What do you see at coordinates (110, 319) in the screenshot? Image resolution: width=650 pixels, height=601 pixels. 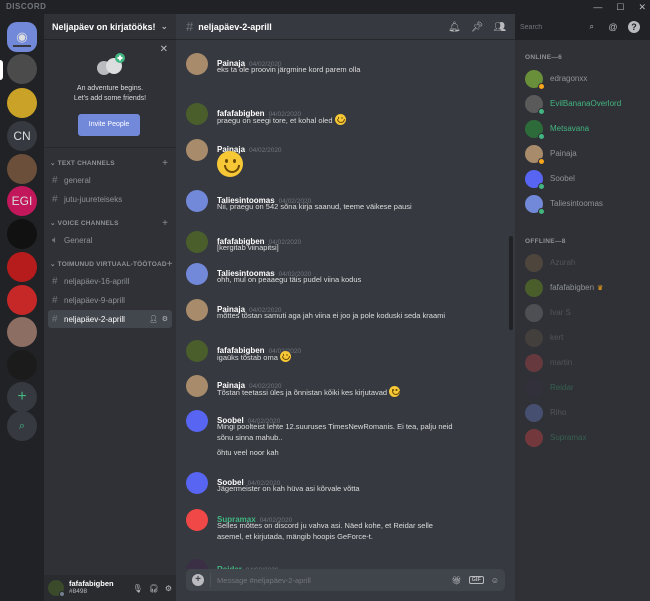 I see `channel-neljapaev-2-aprill: # neljapäev-2-aprill 👤︎ ⚙︎` at bounding box center [110, 319].